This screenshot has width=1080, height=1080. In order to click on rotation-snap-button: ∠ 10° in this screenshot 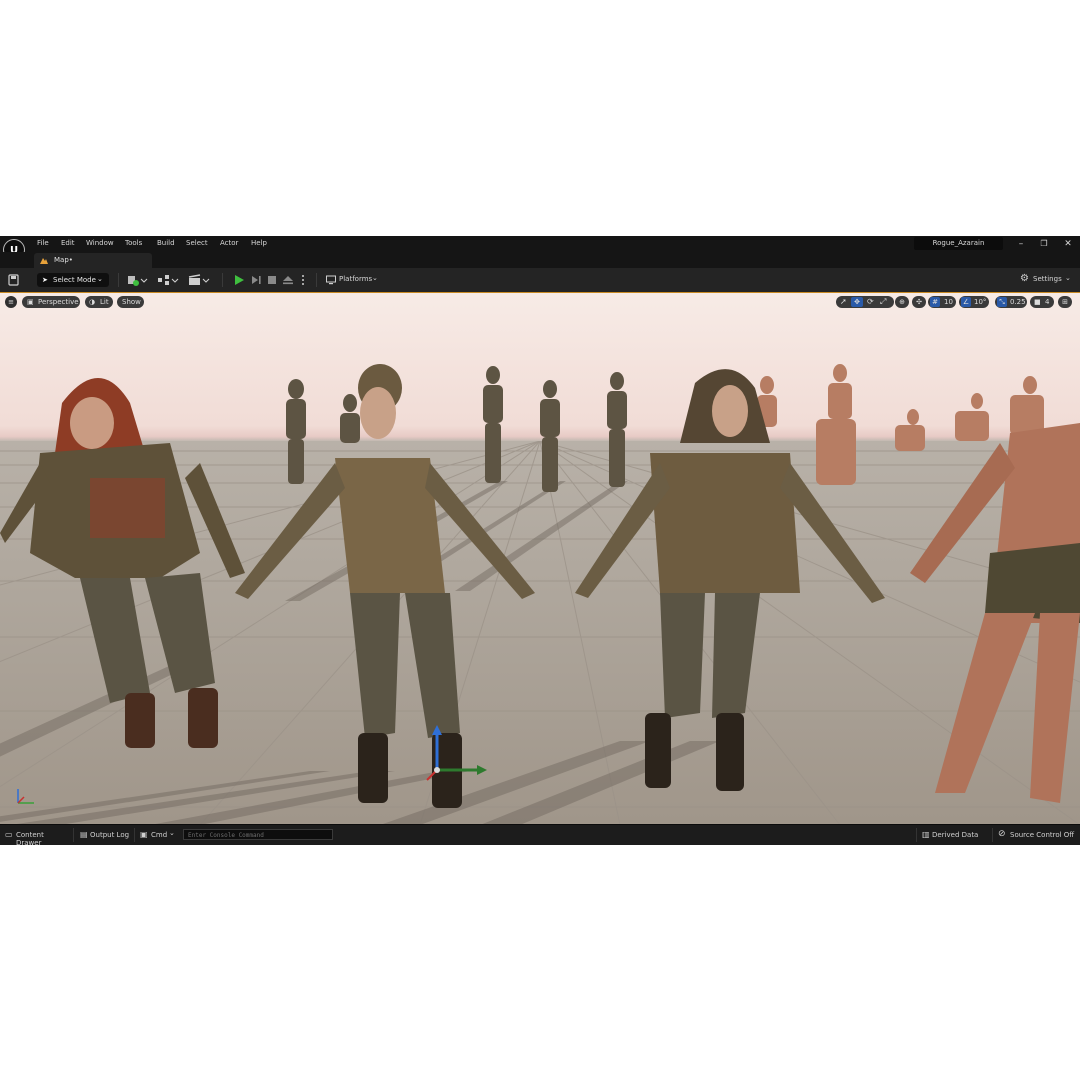, I will do `click(974, 302)`.